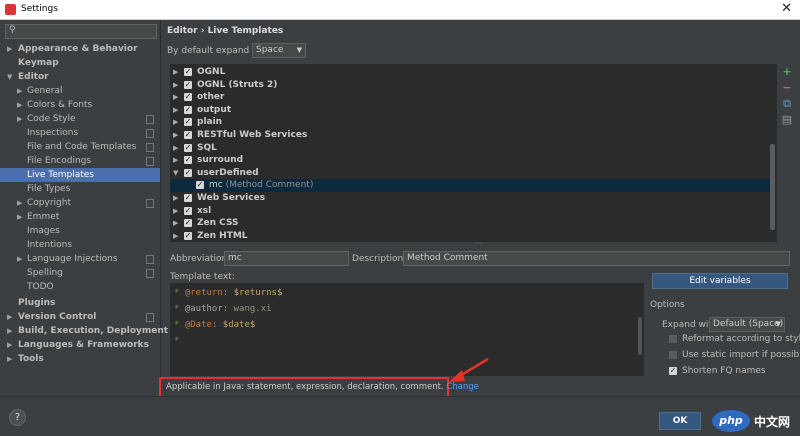 This screenshot has height=436, width=800. What do you see at coordinates (478, 243) in the screenshot?
I see `splitter-handle-icon: ⋯` at bounding box center [478, 243].